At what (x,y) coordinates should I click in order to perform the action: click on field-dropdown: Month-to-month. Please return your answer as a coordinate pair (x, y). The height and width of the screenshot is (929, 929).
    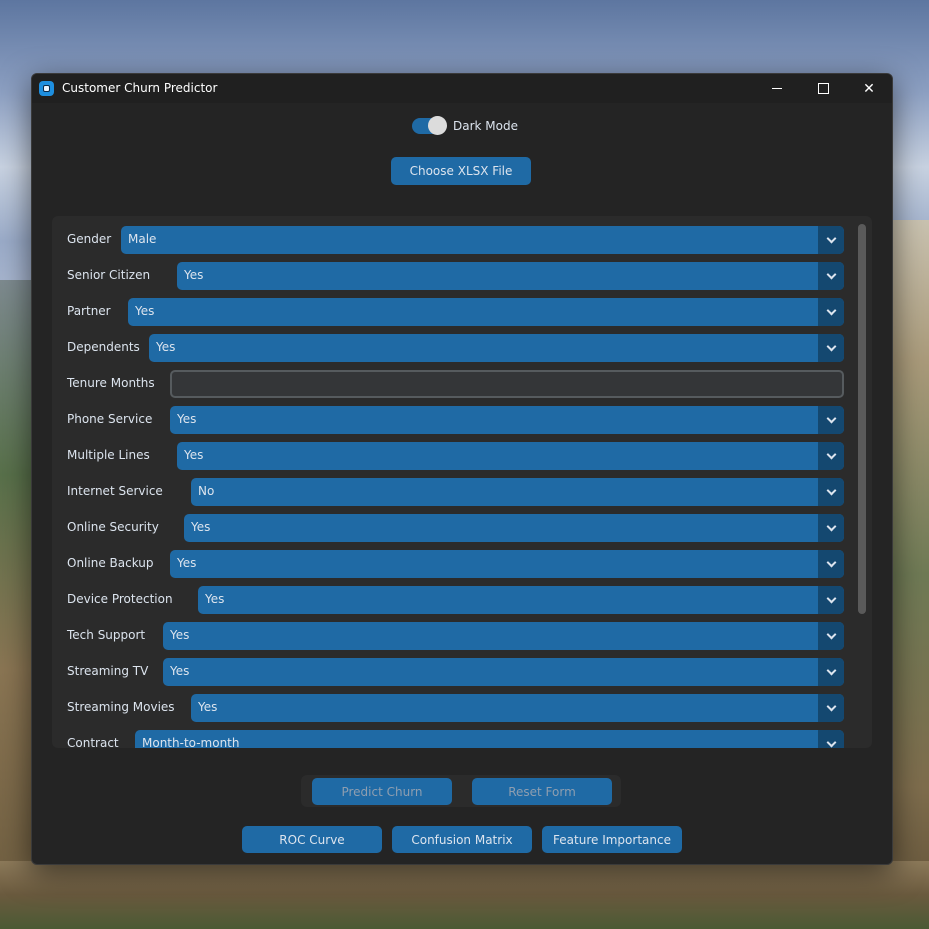
    Looking at the image, I should click on (489, 739).